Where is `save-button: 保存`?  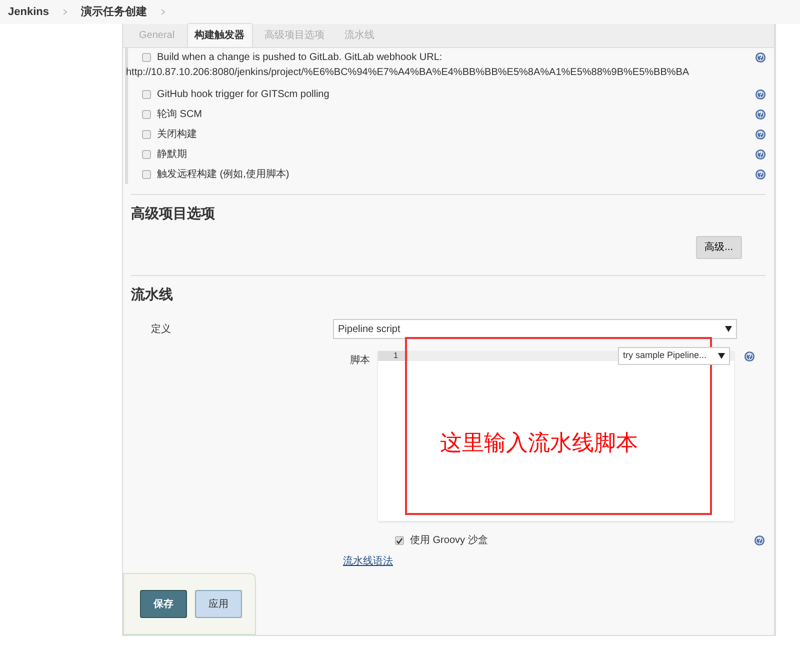 save-button: 保存 is located at coordinates (163, 604).